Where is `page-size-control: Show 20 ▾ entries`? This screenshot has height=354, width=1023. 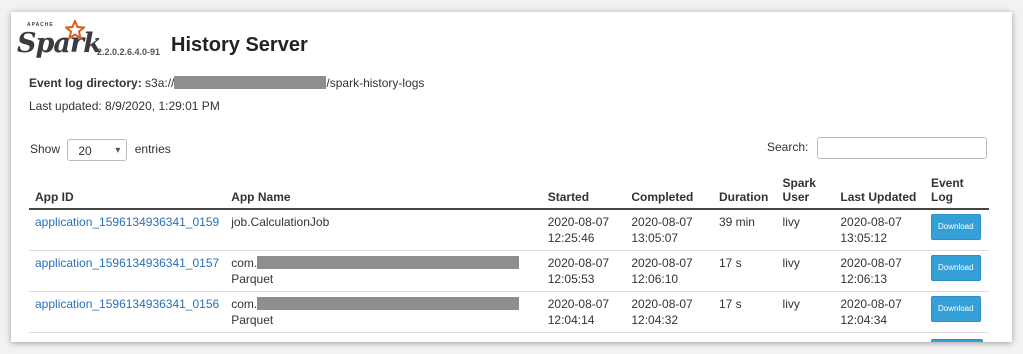 page-size-control: Show 20 ▾ entries is located at coordinates (100, 150).